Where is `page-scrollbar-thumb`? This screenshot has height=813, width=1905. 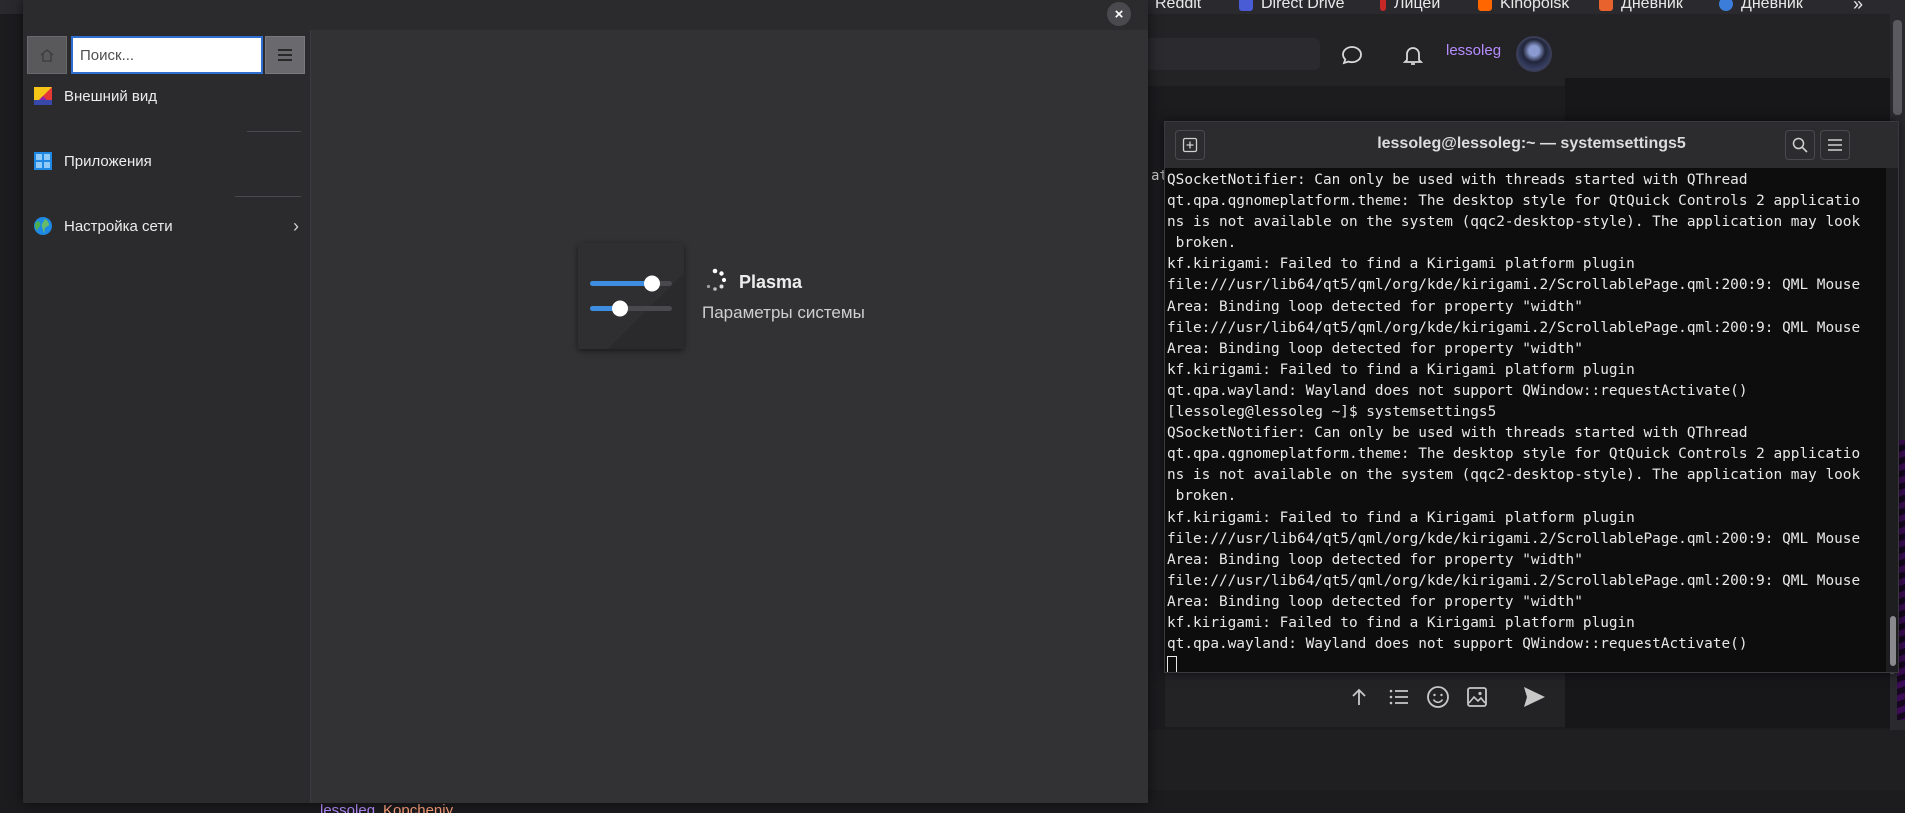 page-scrollbar-thumb is located at coordinates (1897, 67).